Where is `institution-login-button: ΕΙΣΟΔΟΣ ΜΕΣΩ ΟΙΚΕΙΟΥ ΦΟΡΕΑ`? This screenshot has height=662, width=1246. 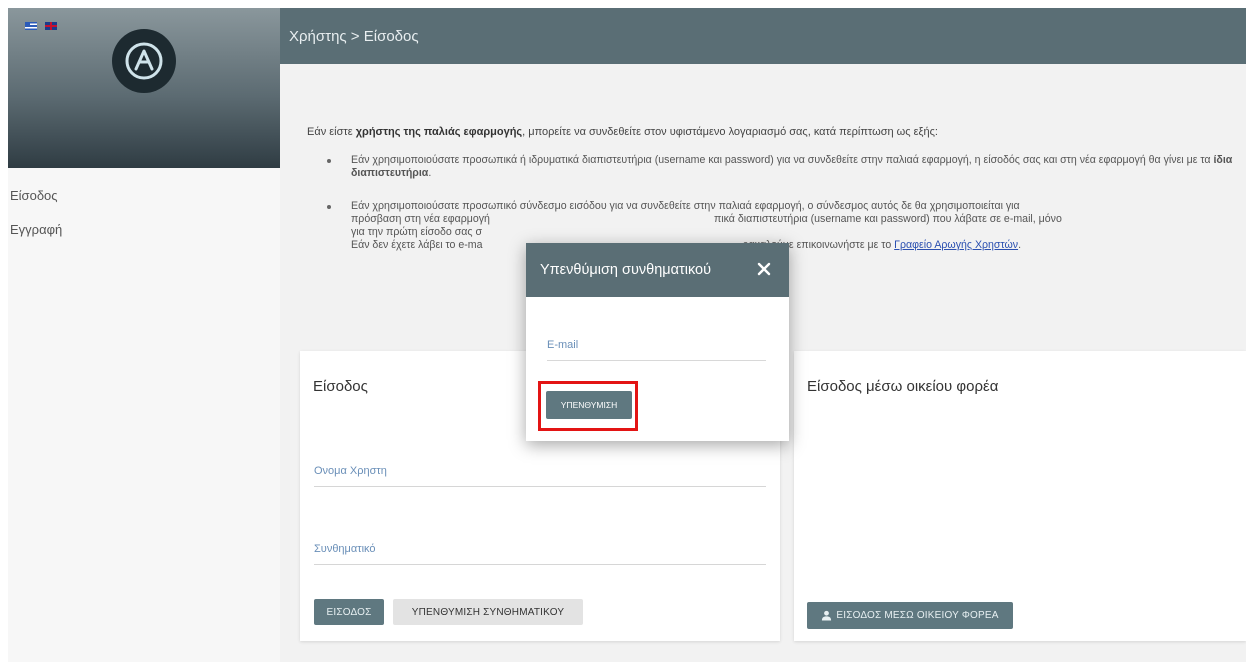
institution-login-button: ΕΙΣΟΔΟΣ ΜΕΣΩ ΟΙΚΕΙΟΥ ΦΟΡΕΑ is located at coordinates (910, 615).